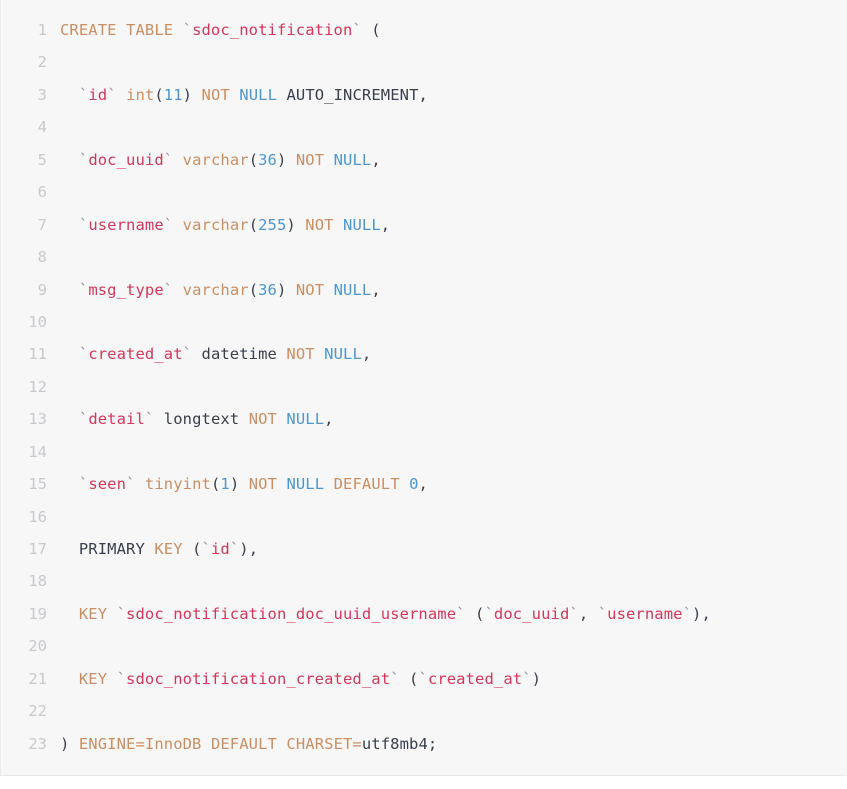 This screenshot has height=789, width=847. Describe the element at coordinates (42, 192) in the screenshot. I see `line-number: 6` at that location.